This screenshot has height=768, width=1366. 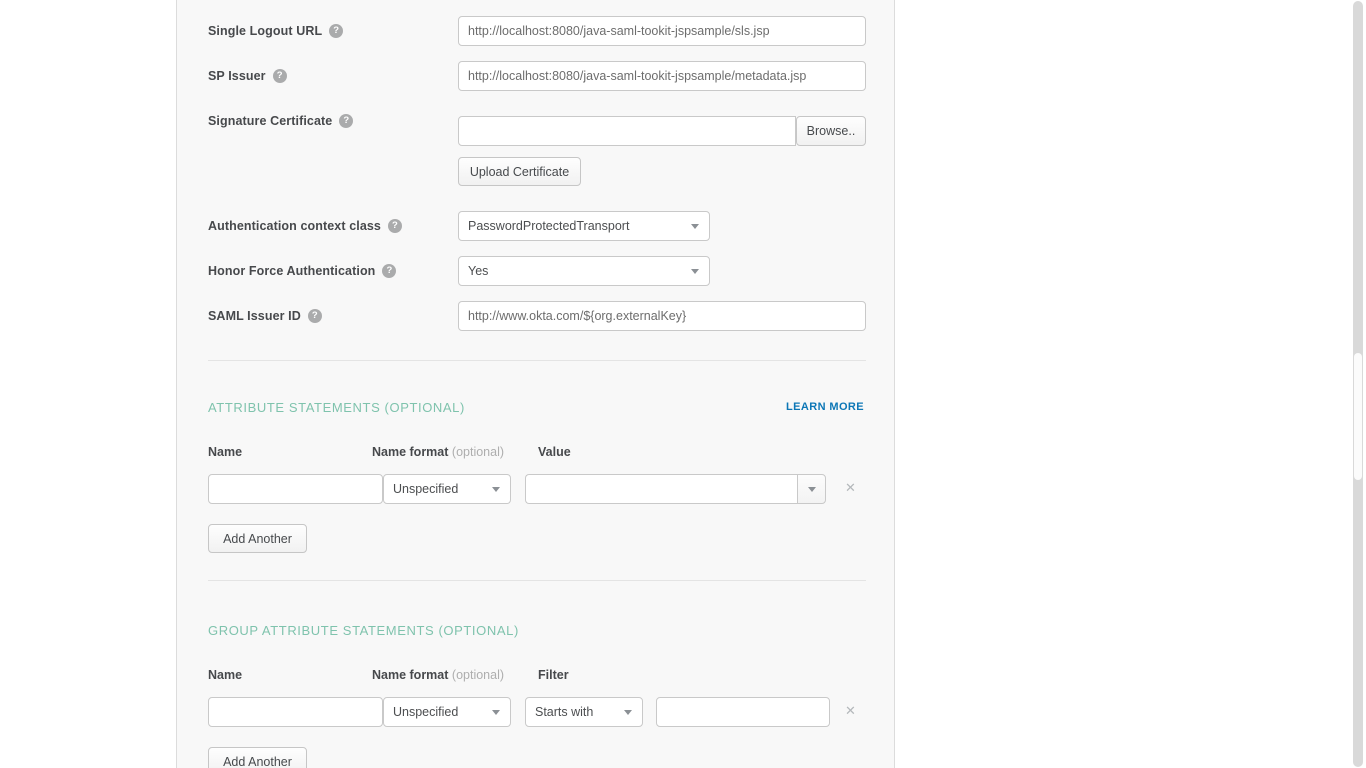 I want to click on group-name-format-select: Unspecified, so click(x=447, y=712).